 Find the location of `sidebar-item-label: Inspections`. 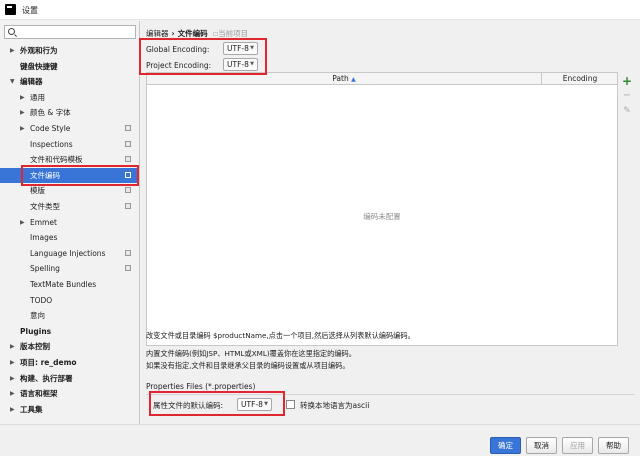

sidebar-item-label: Inspections is located at coordinates (51, 144).